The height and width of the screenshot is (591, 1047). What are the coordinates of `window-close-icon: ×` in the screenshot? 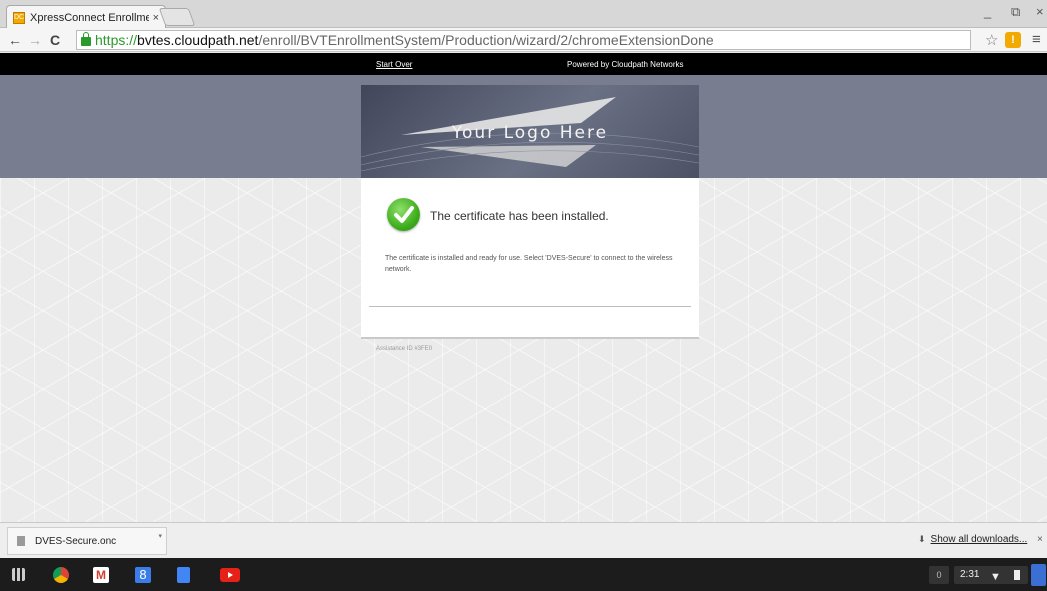 It's located at (1040, 11).